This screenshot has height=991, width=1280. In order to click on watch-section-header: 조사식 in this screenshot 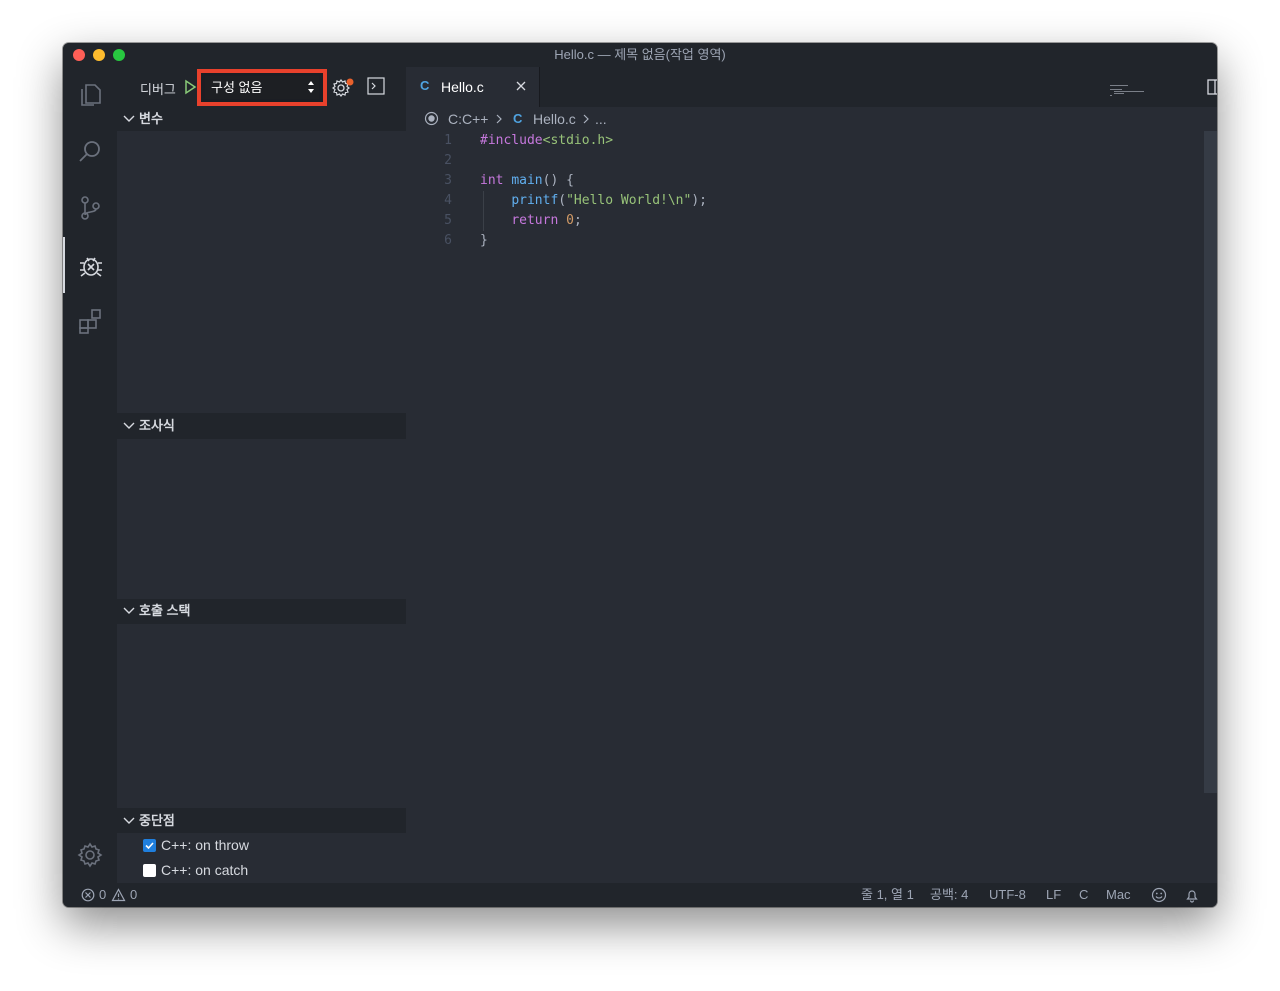, I will do `click(261, 426)`.